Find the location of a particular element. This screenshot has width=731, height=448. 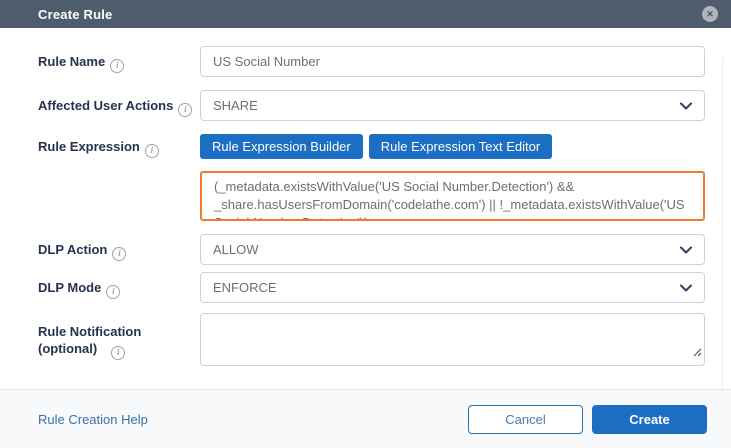

create-button: Create is located at coordinates (649, 419).